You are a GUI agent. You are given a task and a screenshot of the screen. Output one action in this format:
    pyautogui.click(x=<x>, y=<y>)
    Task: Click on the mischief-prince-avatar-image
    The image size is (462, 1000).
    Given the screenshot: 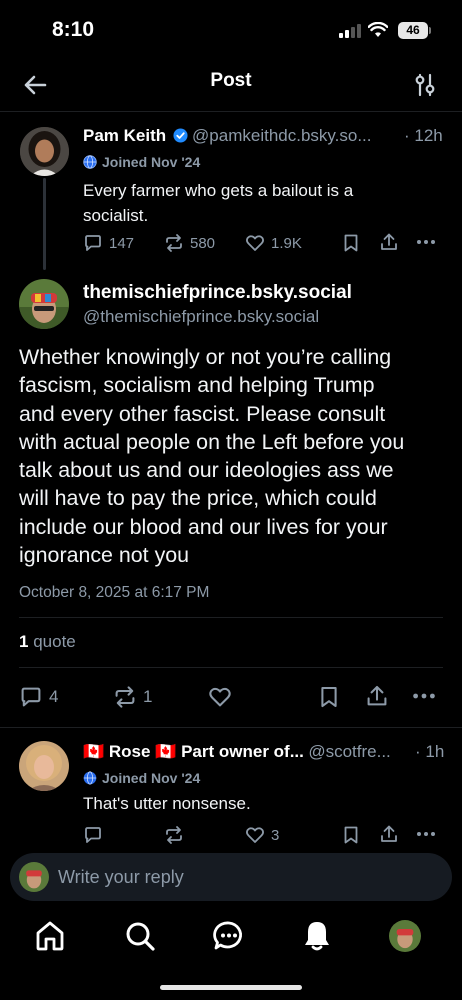 What is the action you would take?
    pyautogui.click(x=44, y=304)
    